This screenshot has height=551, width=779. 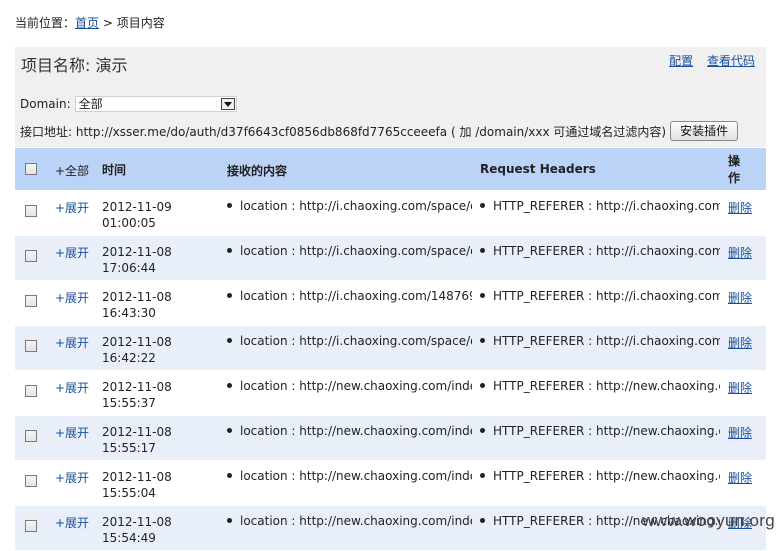 I want to click on config-link: 配置, so click(x=681, y=61).